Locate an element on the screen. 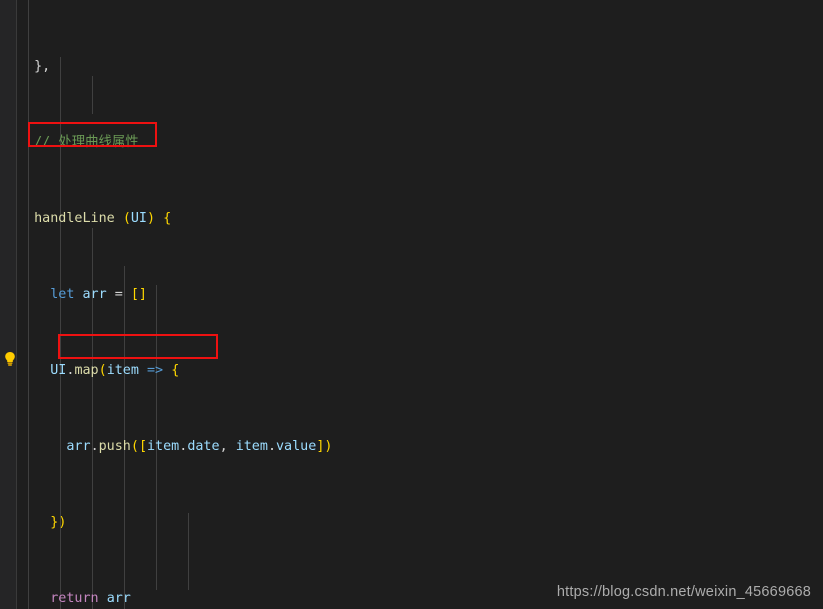  editor-gutter is located at coordinates (8, 304).